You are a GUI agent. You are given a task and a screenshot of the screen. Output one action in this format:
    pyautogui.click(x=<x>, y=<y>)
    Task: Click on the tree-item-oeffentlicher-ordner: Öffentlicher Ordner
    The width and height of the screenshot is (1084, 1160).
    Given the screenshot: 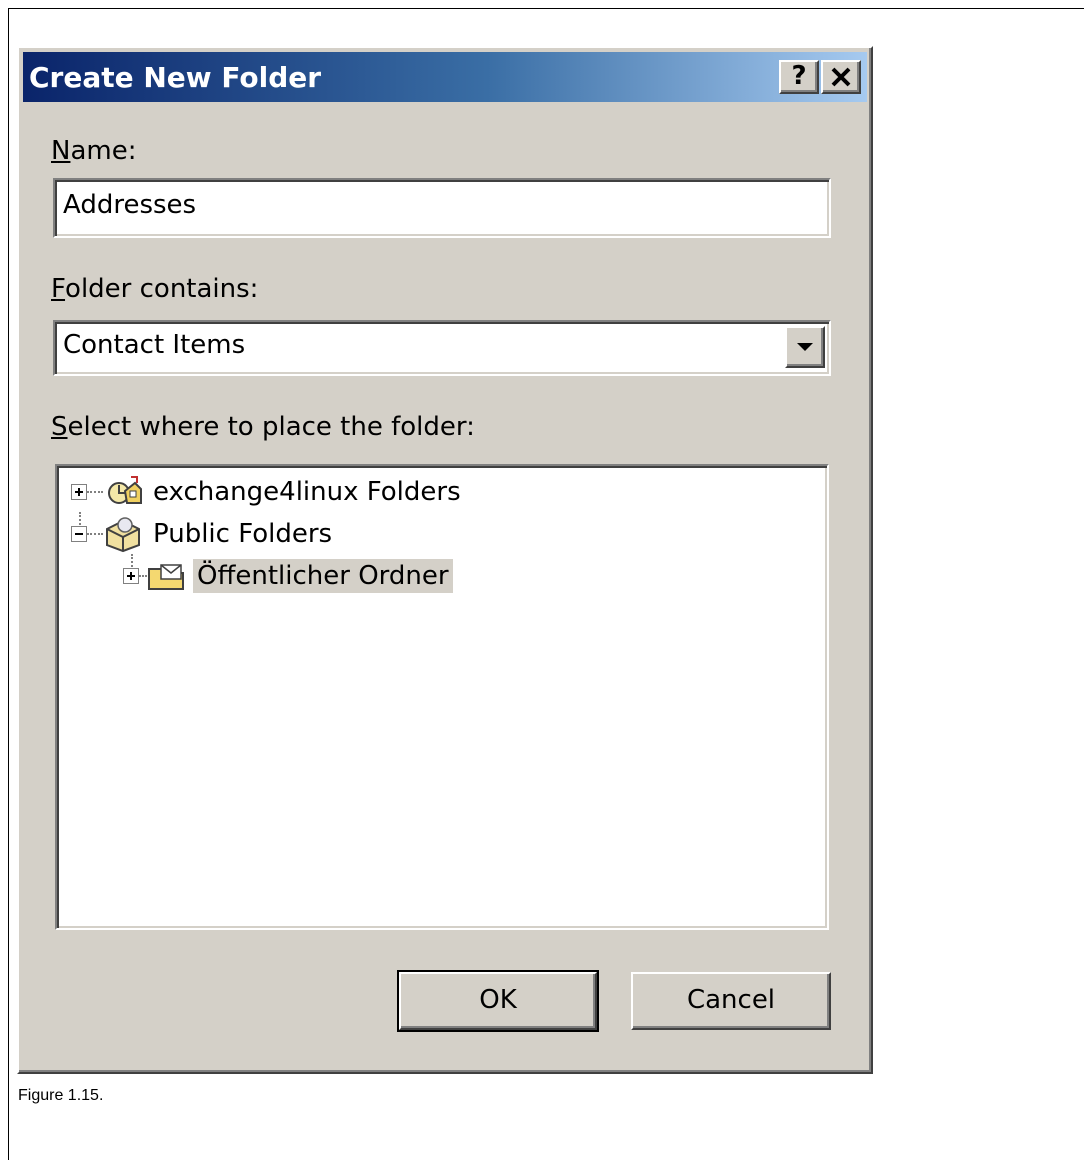 What is the action you would take?
    pyautogui.click(x=288, y=576)
    